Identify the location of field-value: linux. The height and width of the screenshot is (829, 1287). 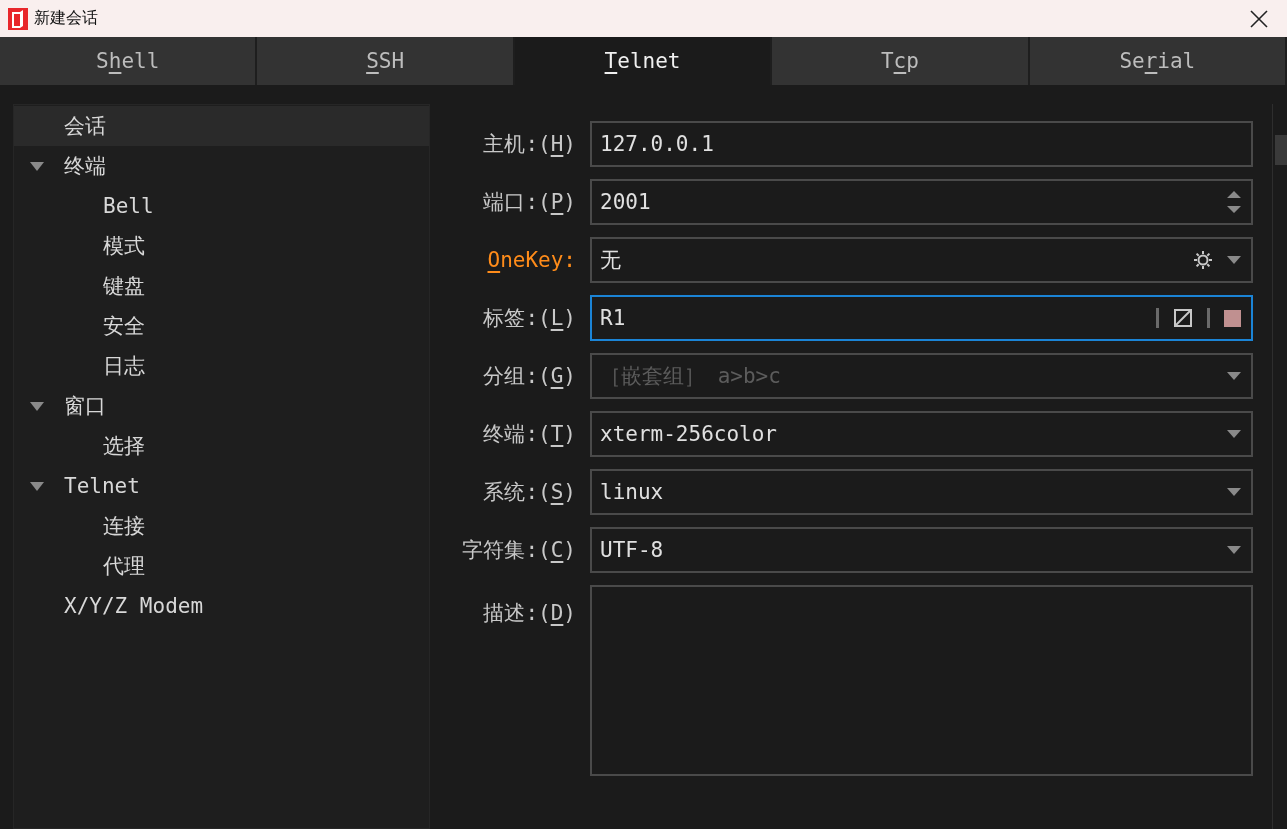
(632, 492).